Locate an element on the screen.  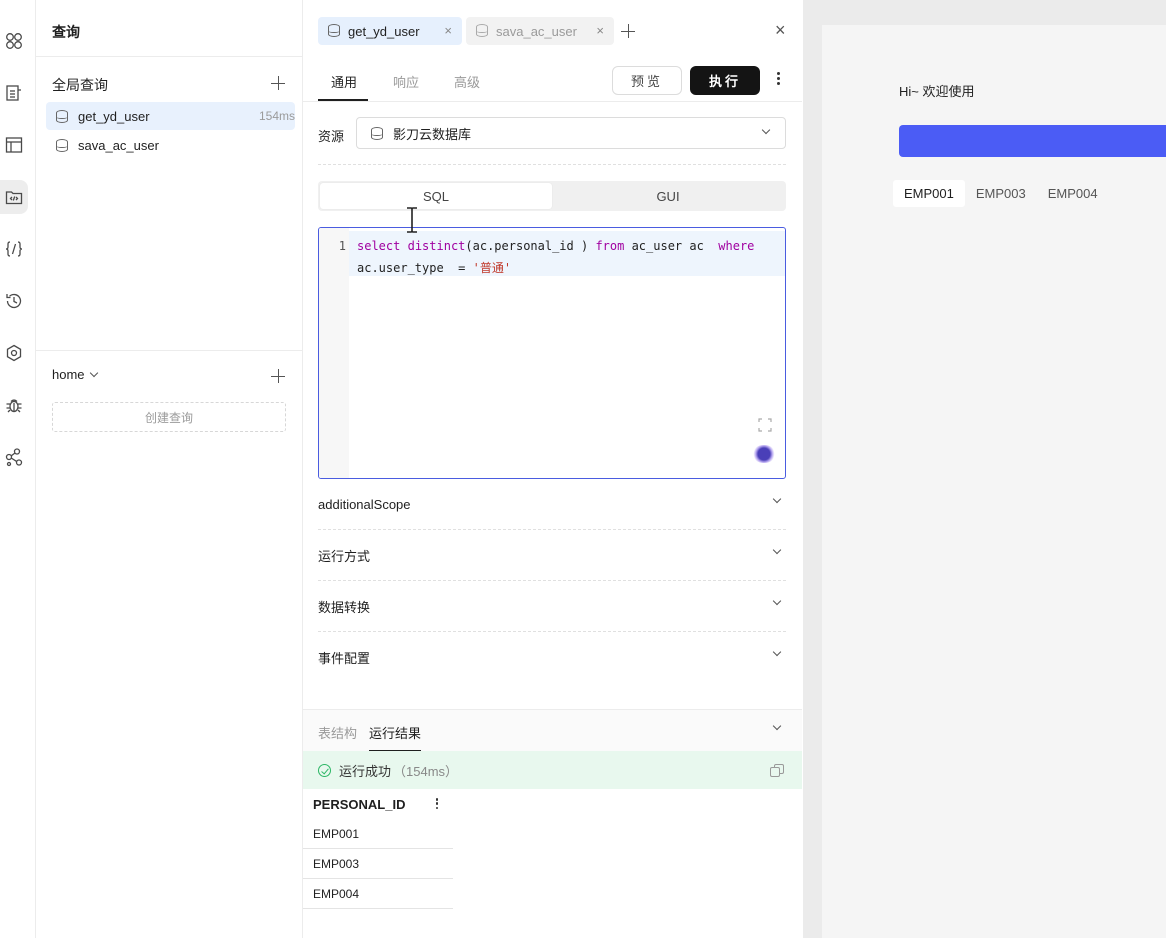
resource-select: 影刀云数据库 is located at coordinates (571, 133).